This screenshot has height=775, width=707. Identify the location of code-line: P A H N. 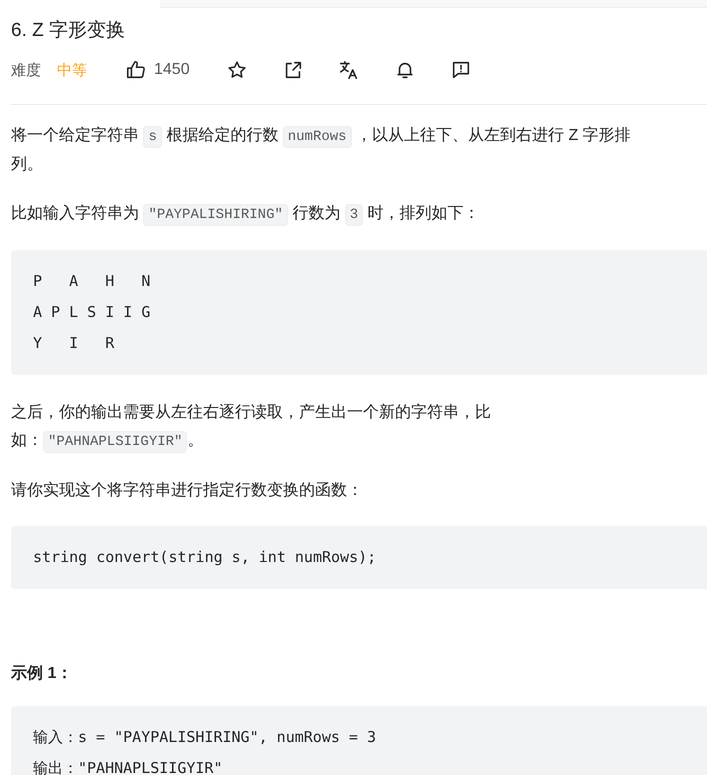
(92, 281).